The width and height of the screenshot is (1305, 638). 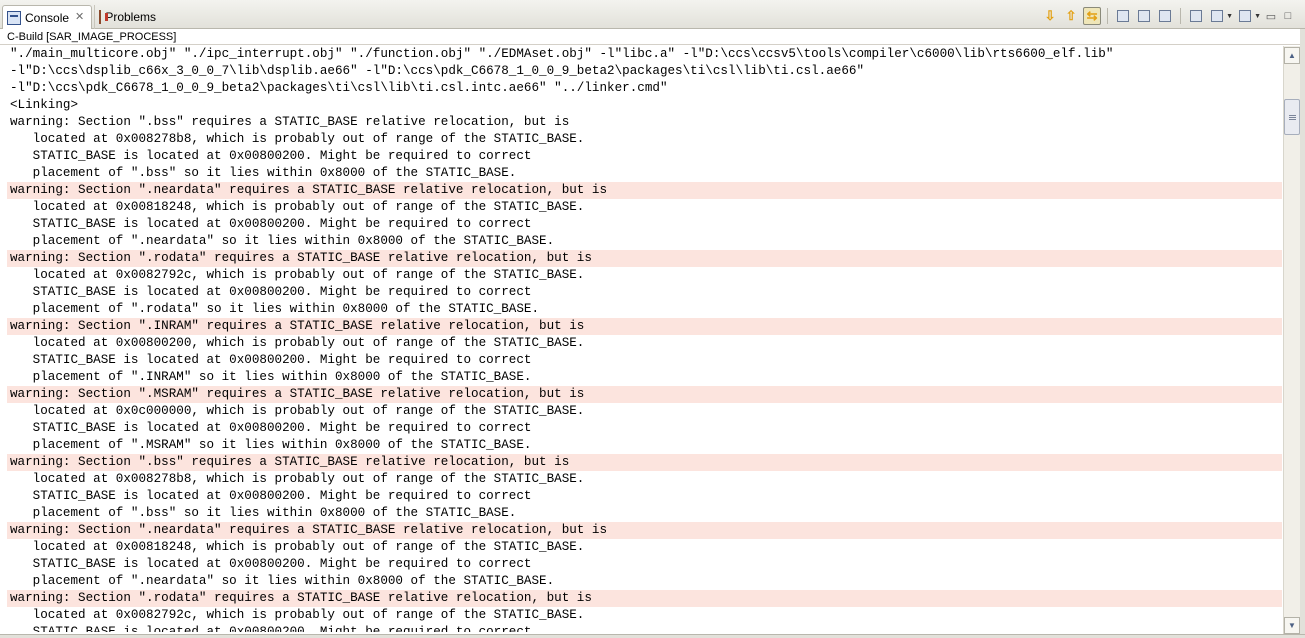 I want to click on tab-console: Console ✕, so click(x=47, y=17).